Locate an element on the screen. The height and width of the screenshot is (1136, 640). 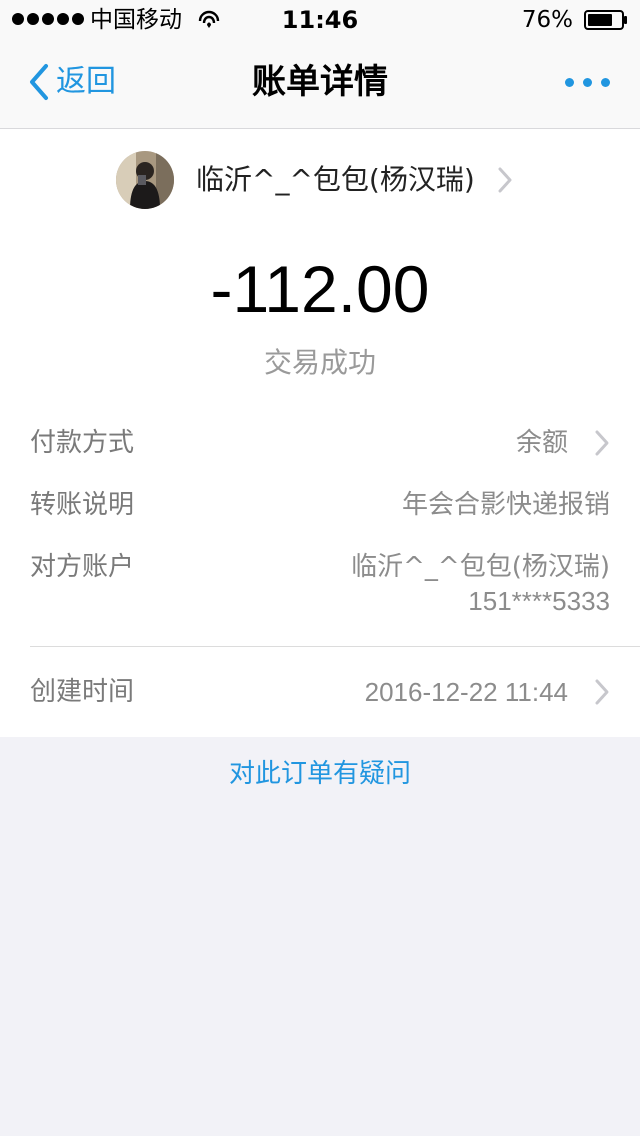
payment-method-label: 付款方式 is located at coordinates (82, 443).